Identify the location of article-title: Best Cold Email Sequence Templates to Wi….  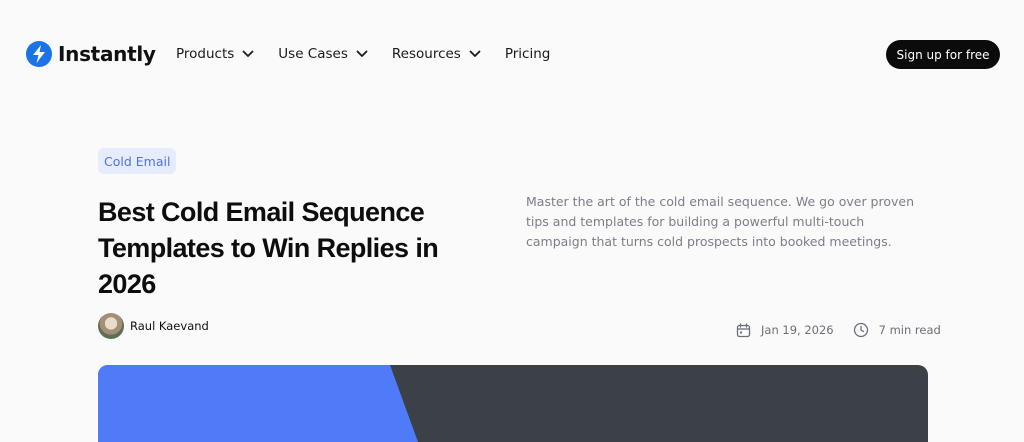
(268, 248).